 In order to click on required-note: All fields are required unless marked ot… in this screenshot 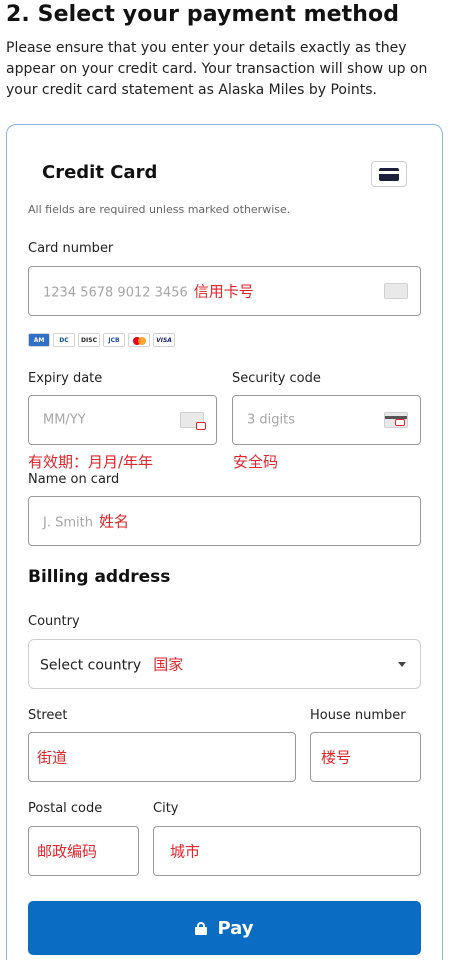, I will do `click(159, 209)`.